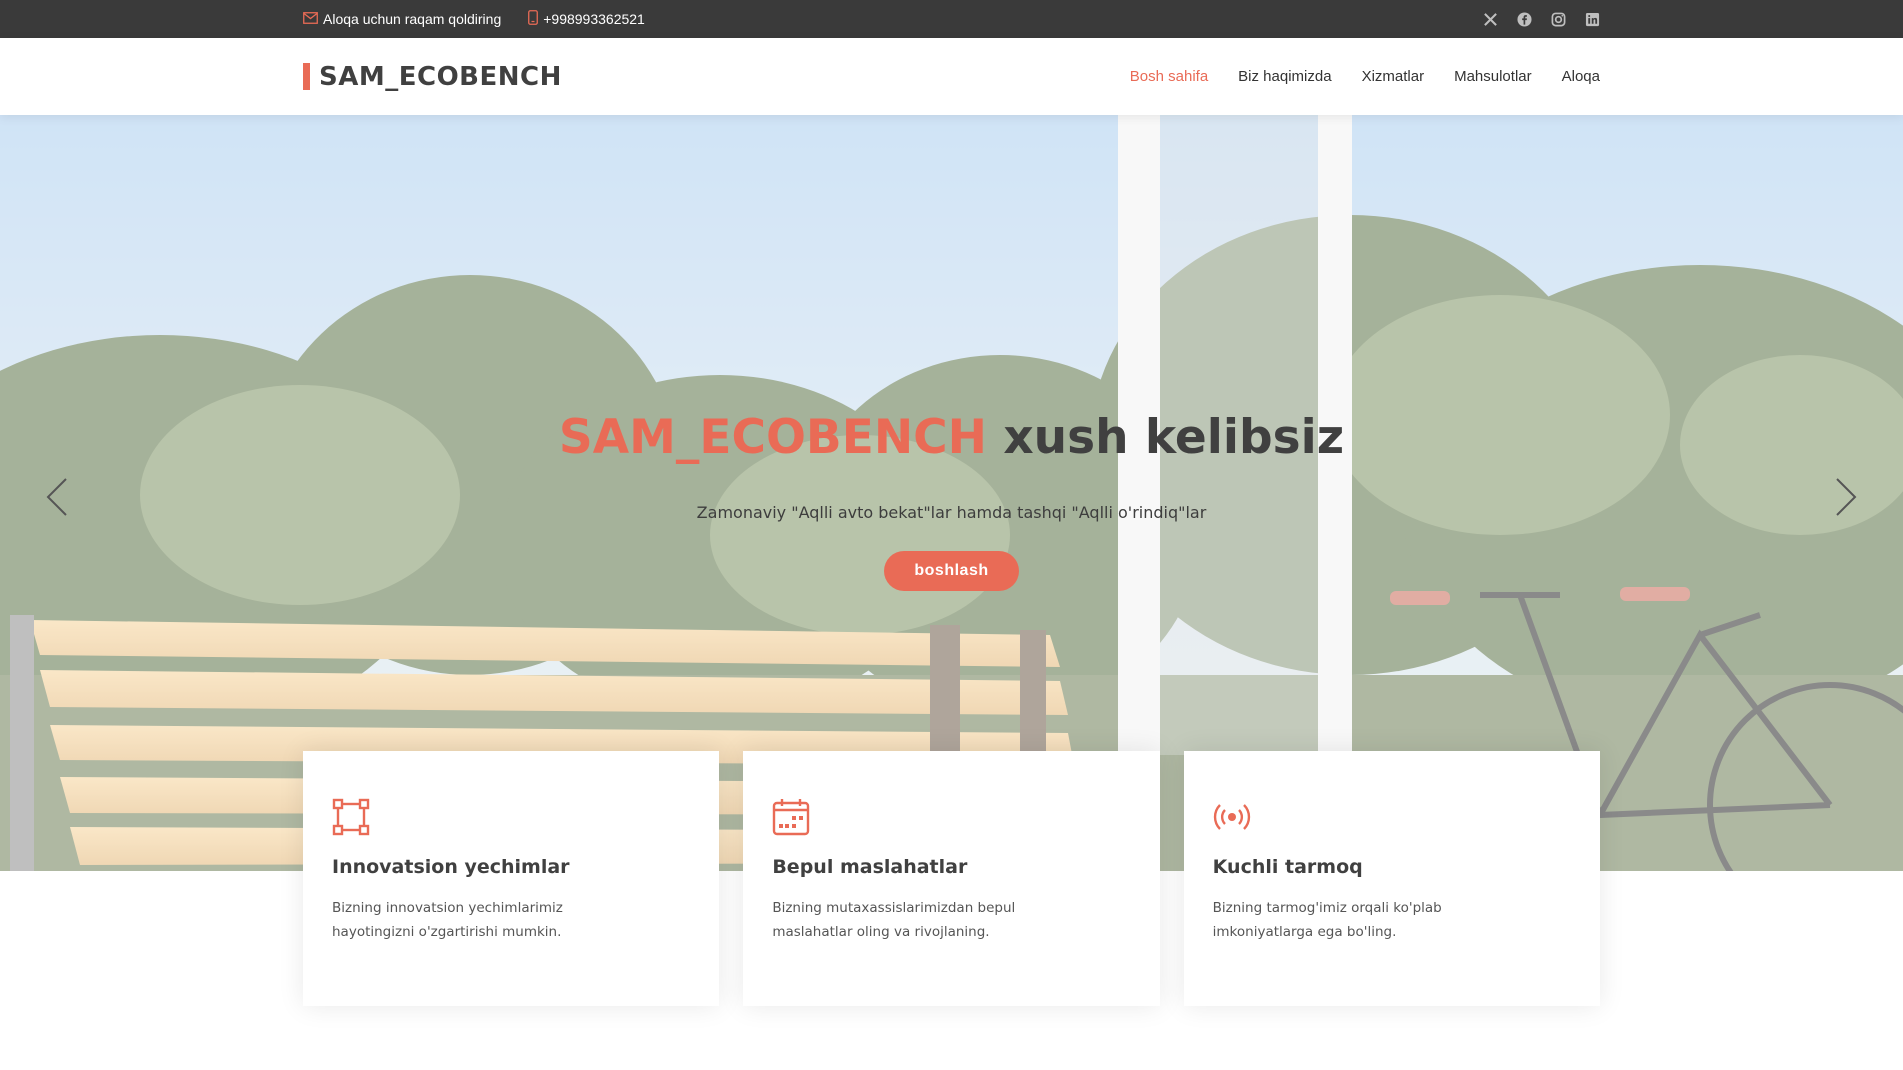  I want to click on hero-title-accent: SAM_ECOBENCH, so click(772, 437).